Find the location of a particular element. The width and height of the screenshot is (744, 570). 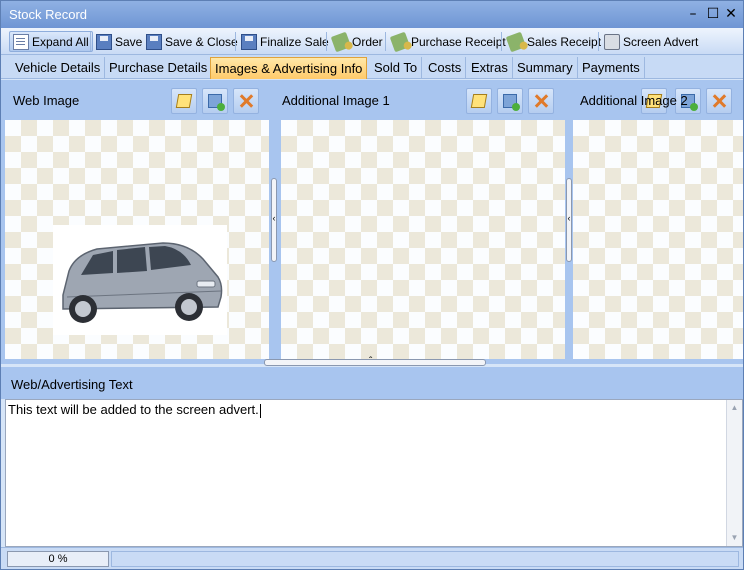

order-button: Order is located at coordinates (358, 41).